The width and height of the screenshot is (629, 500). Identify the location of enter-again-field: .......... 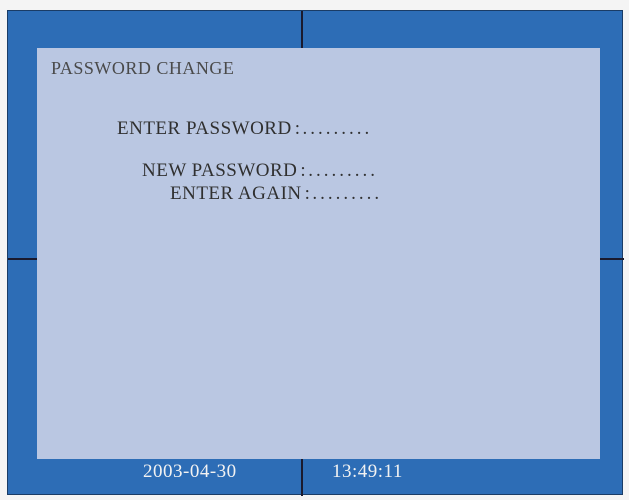
(347, 194).